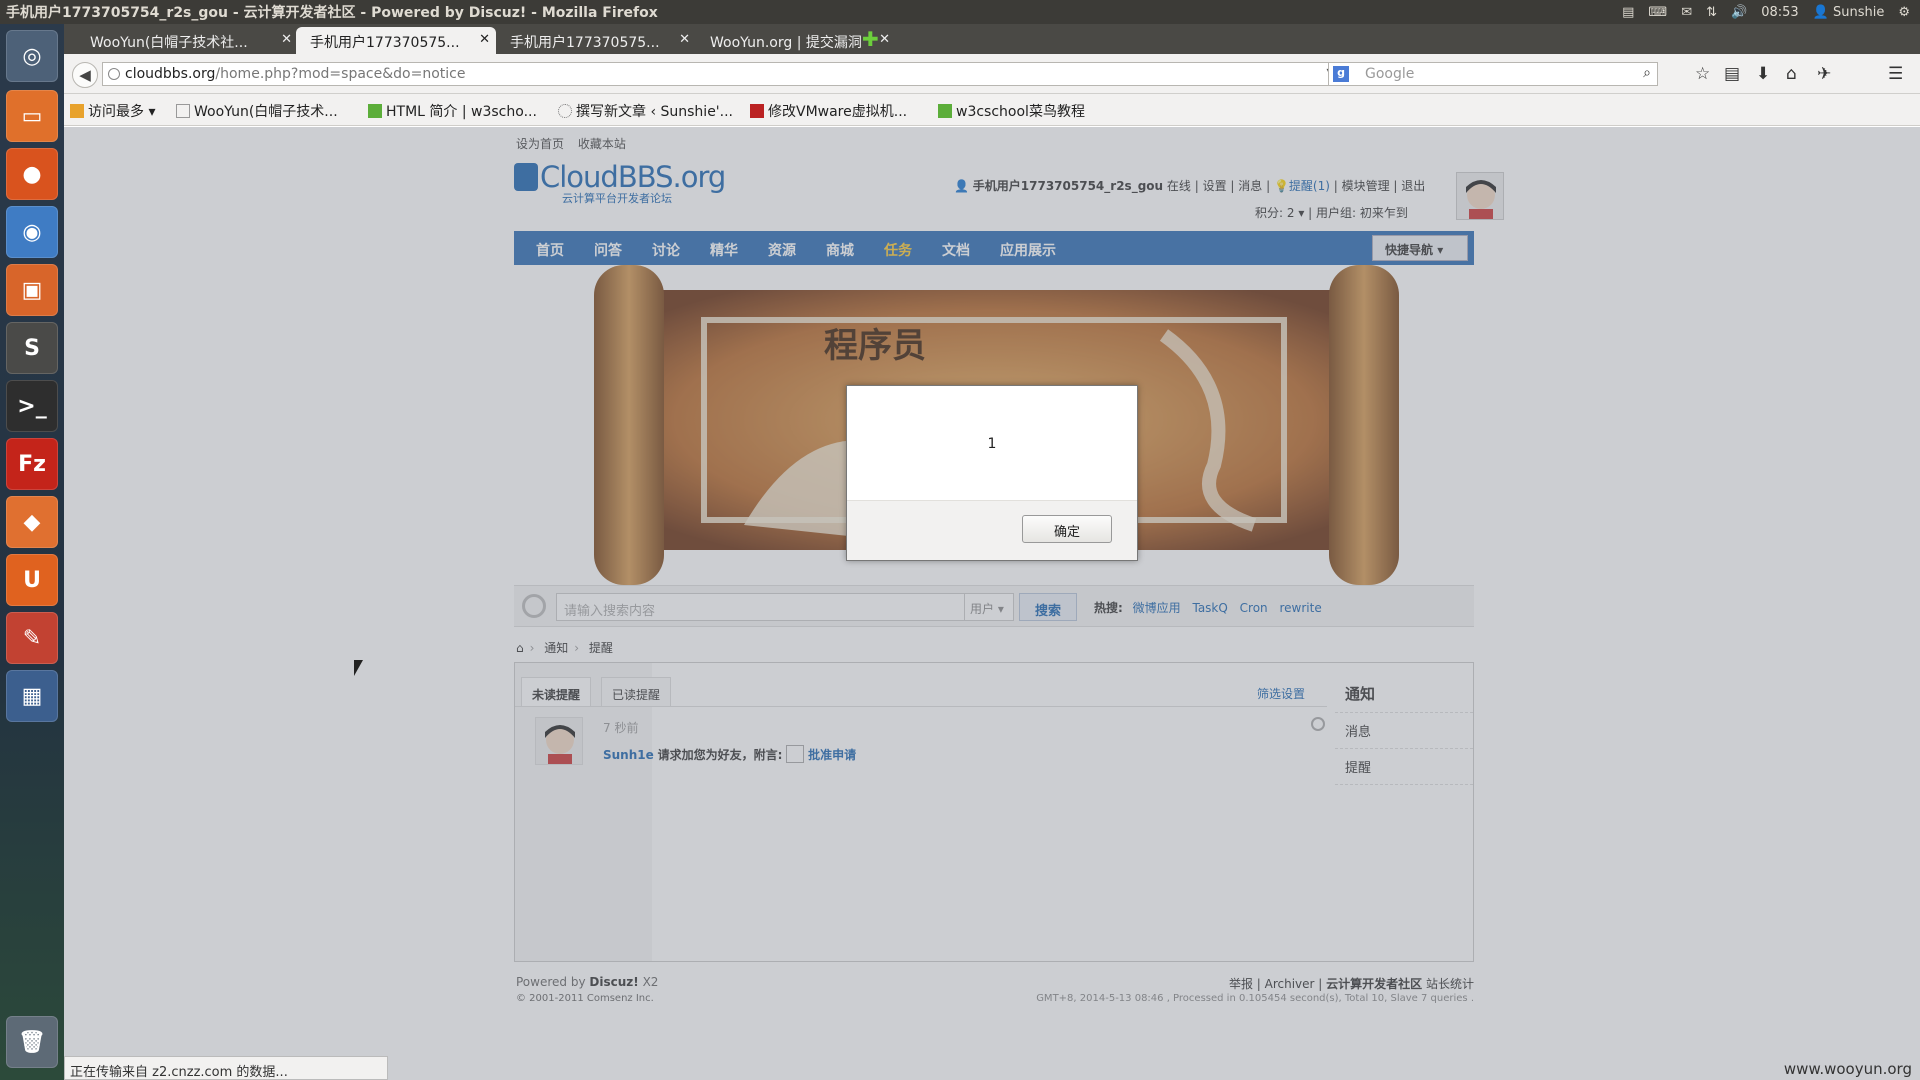 This screenshot has width=1920, height=1080. Describe the element at coordinates (77, 111) in the screenshot. I see `folder-icon` at that location.